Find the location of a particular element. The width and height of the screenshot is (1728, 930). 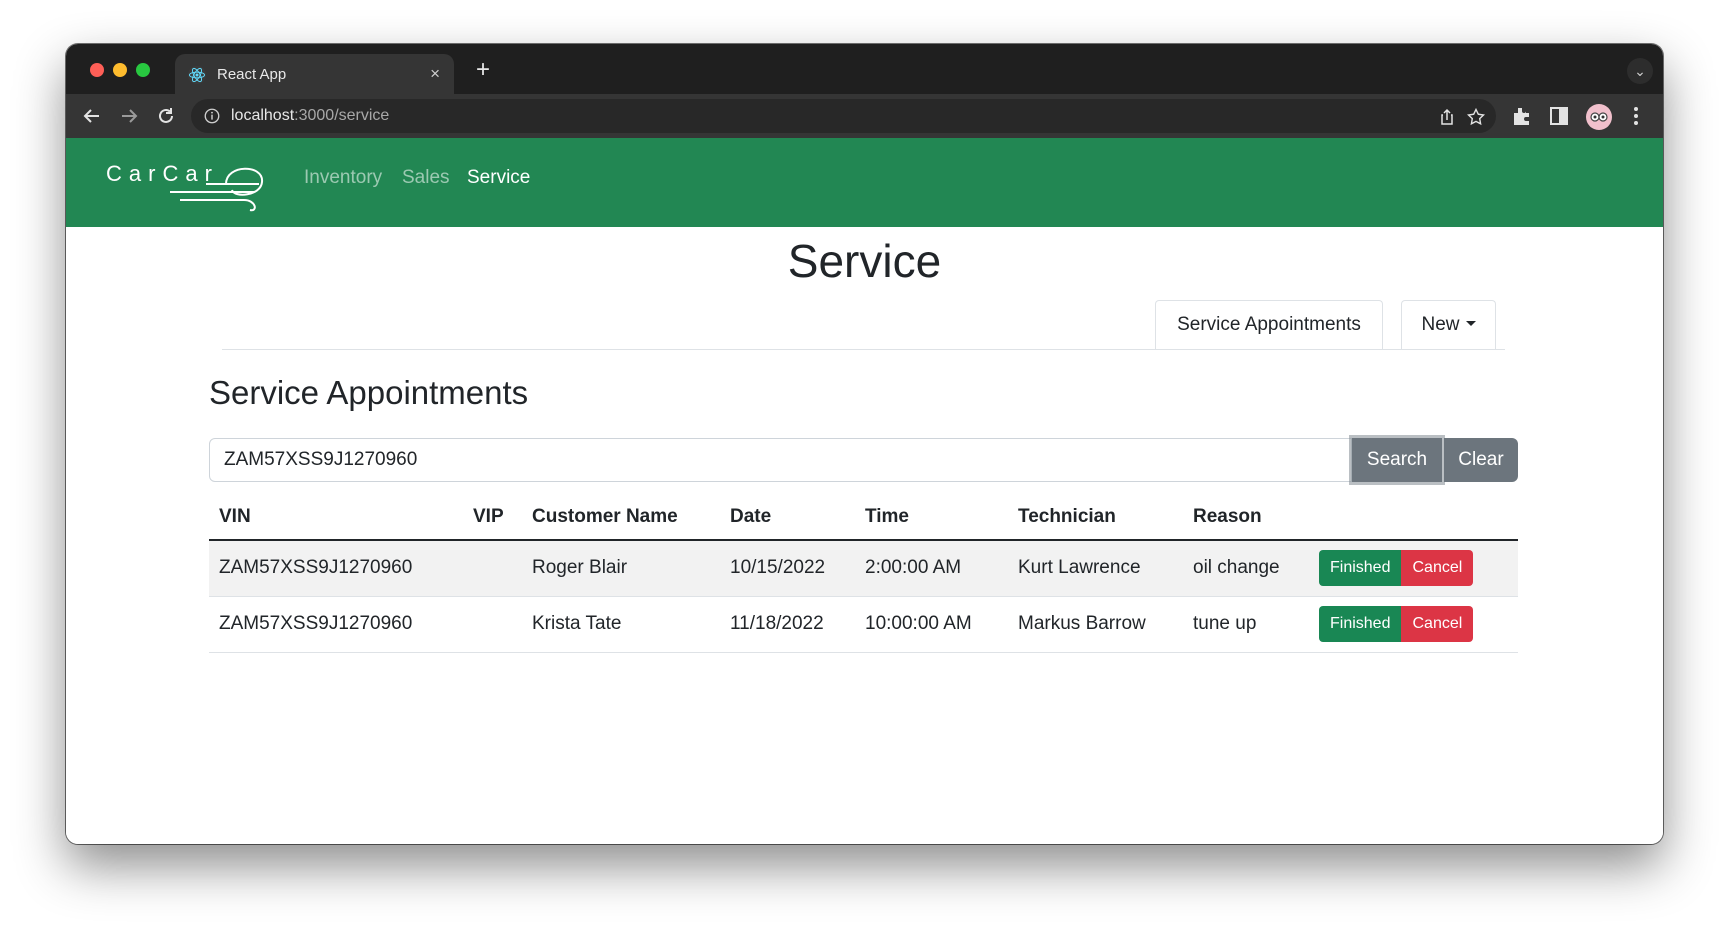

cell-reason: tune up is located at coordinates (1246, 624).